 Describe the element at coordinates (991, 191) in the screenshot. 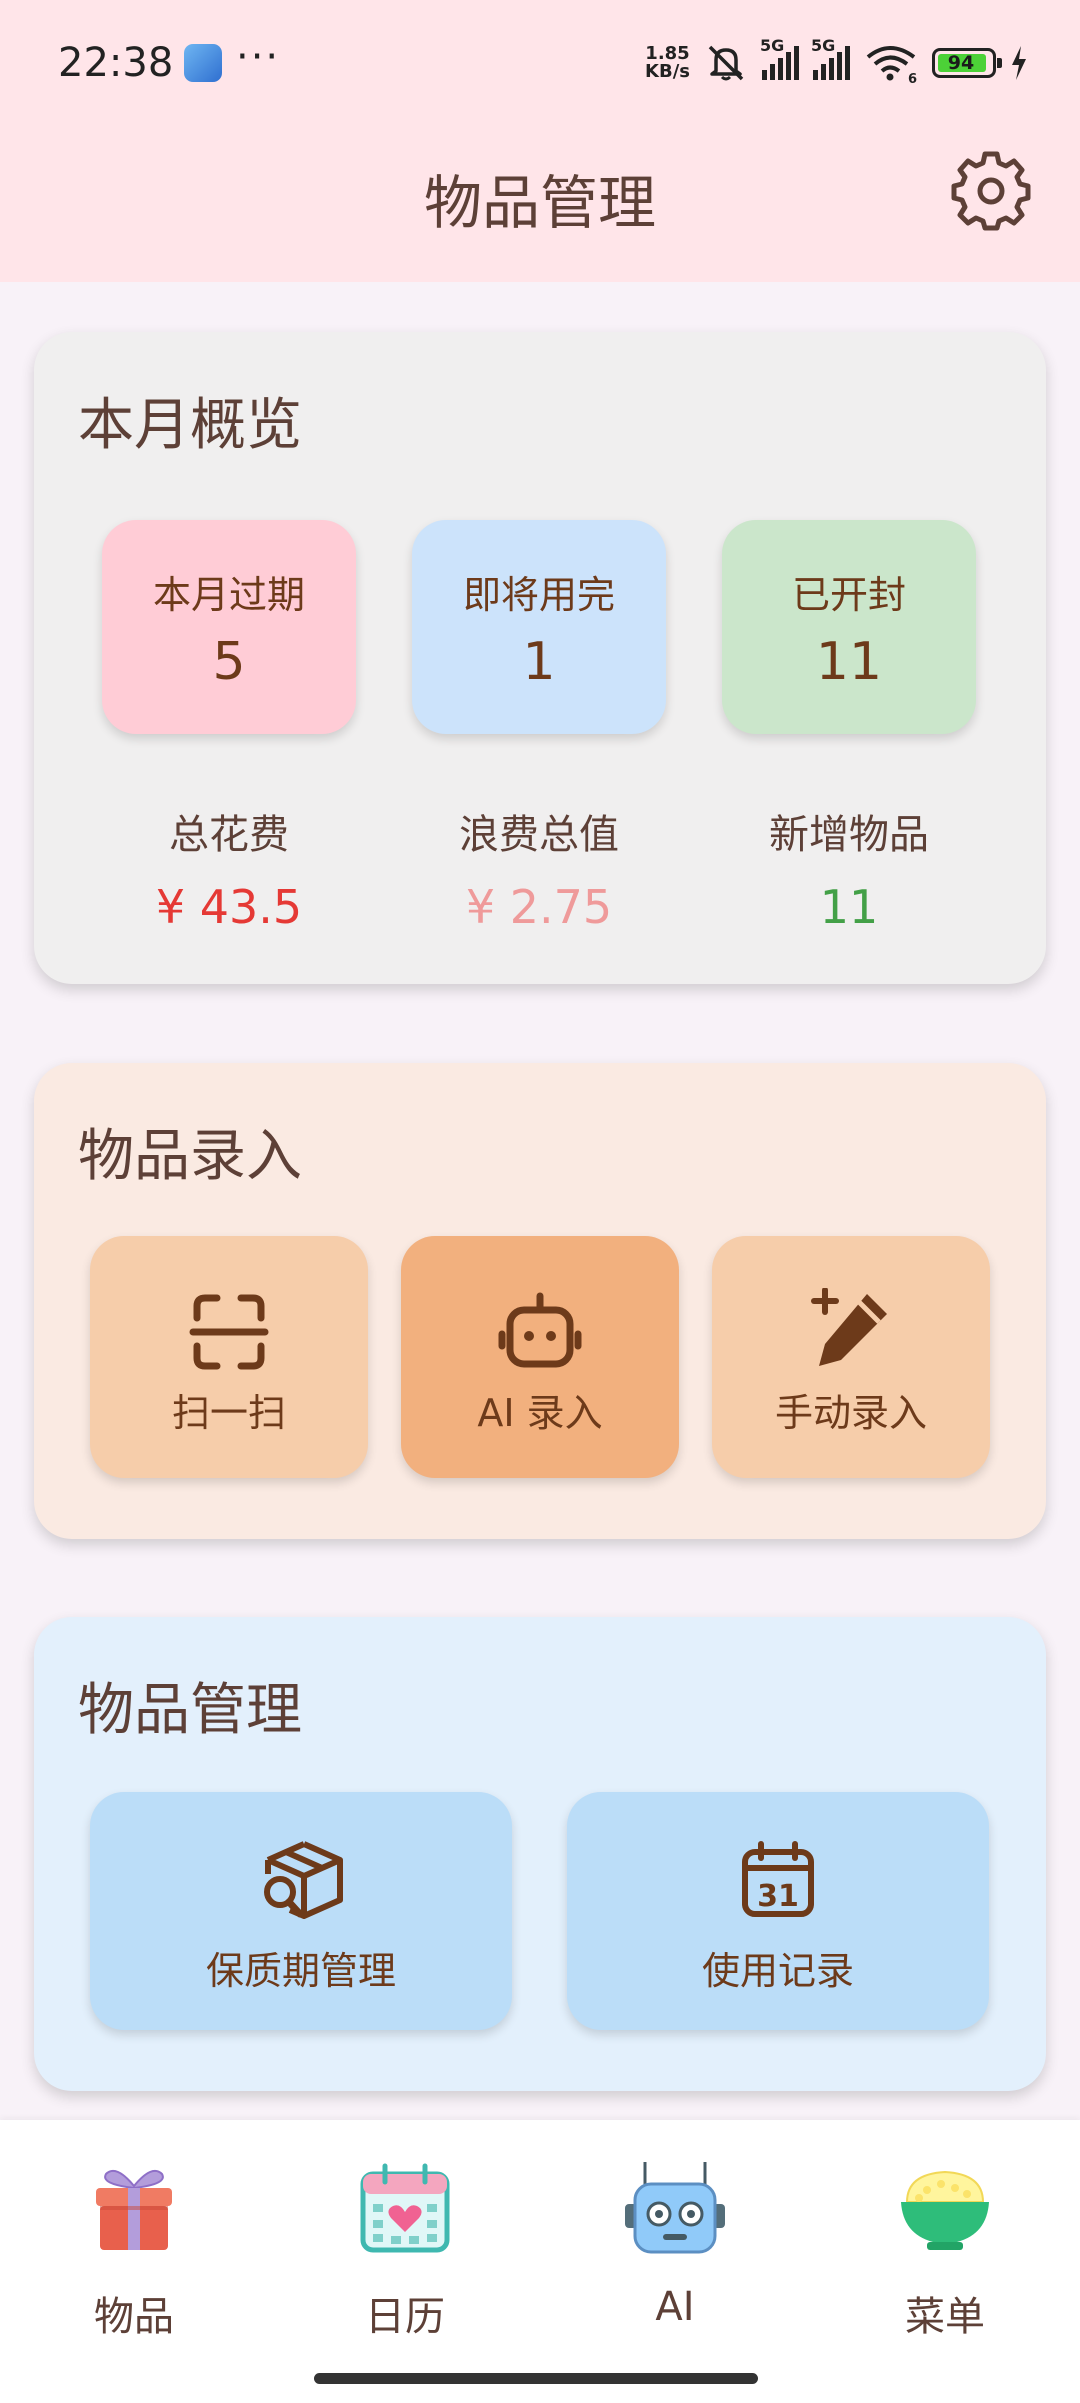

I see `gear-icon` at that location.